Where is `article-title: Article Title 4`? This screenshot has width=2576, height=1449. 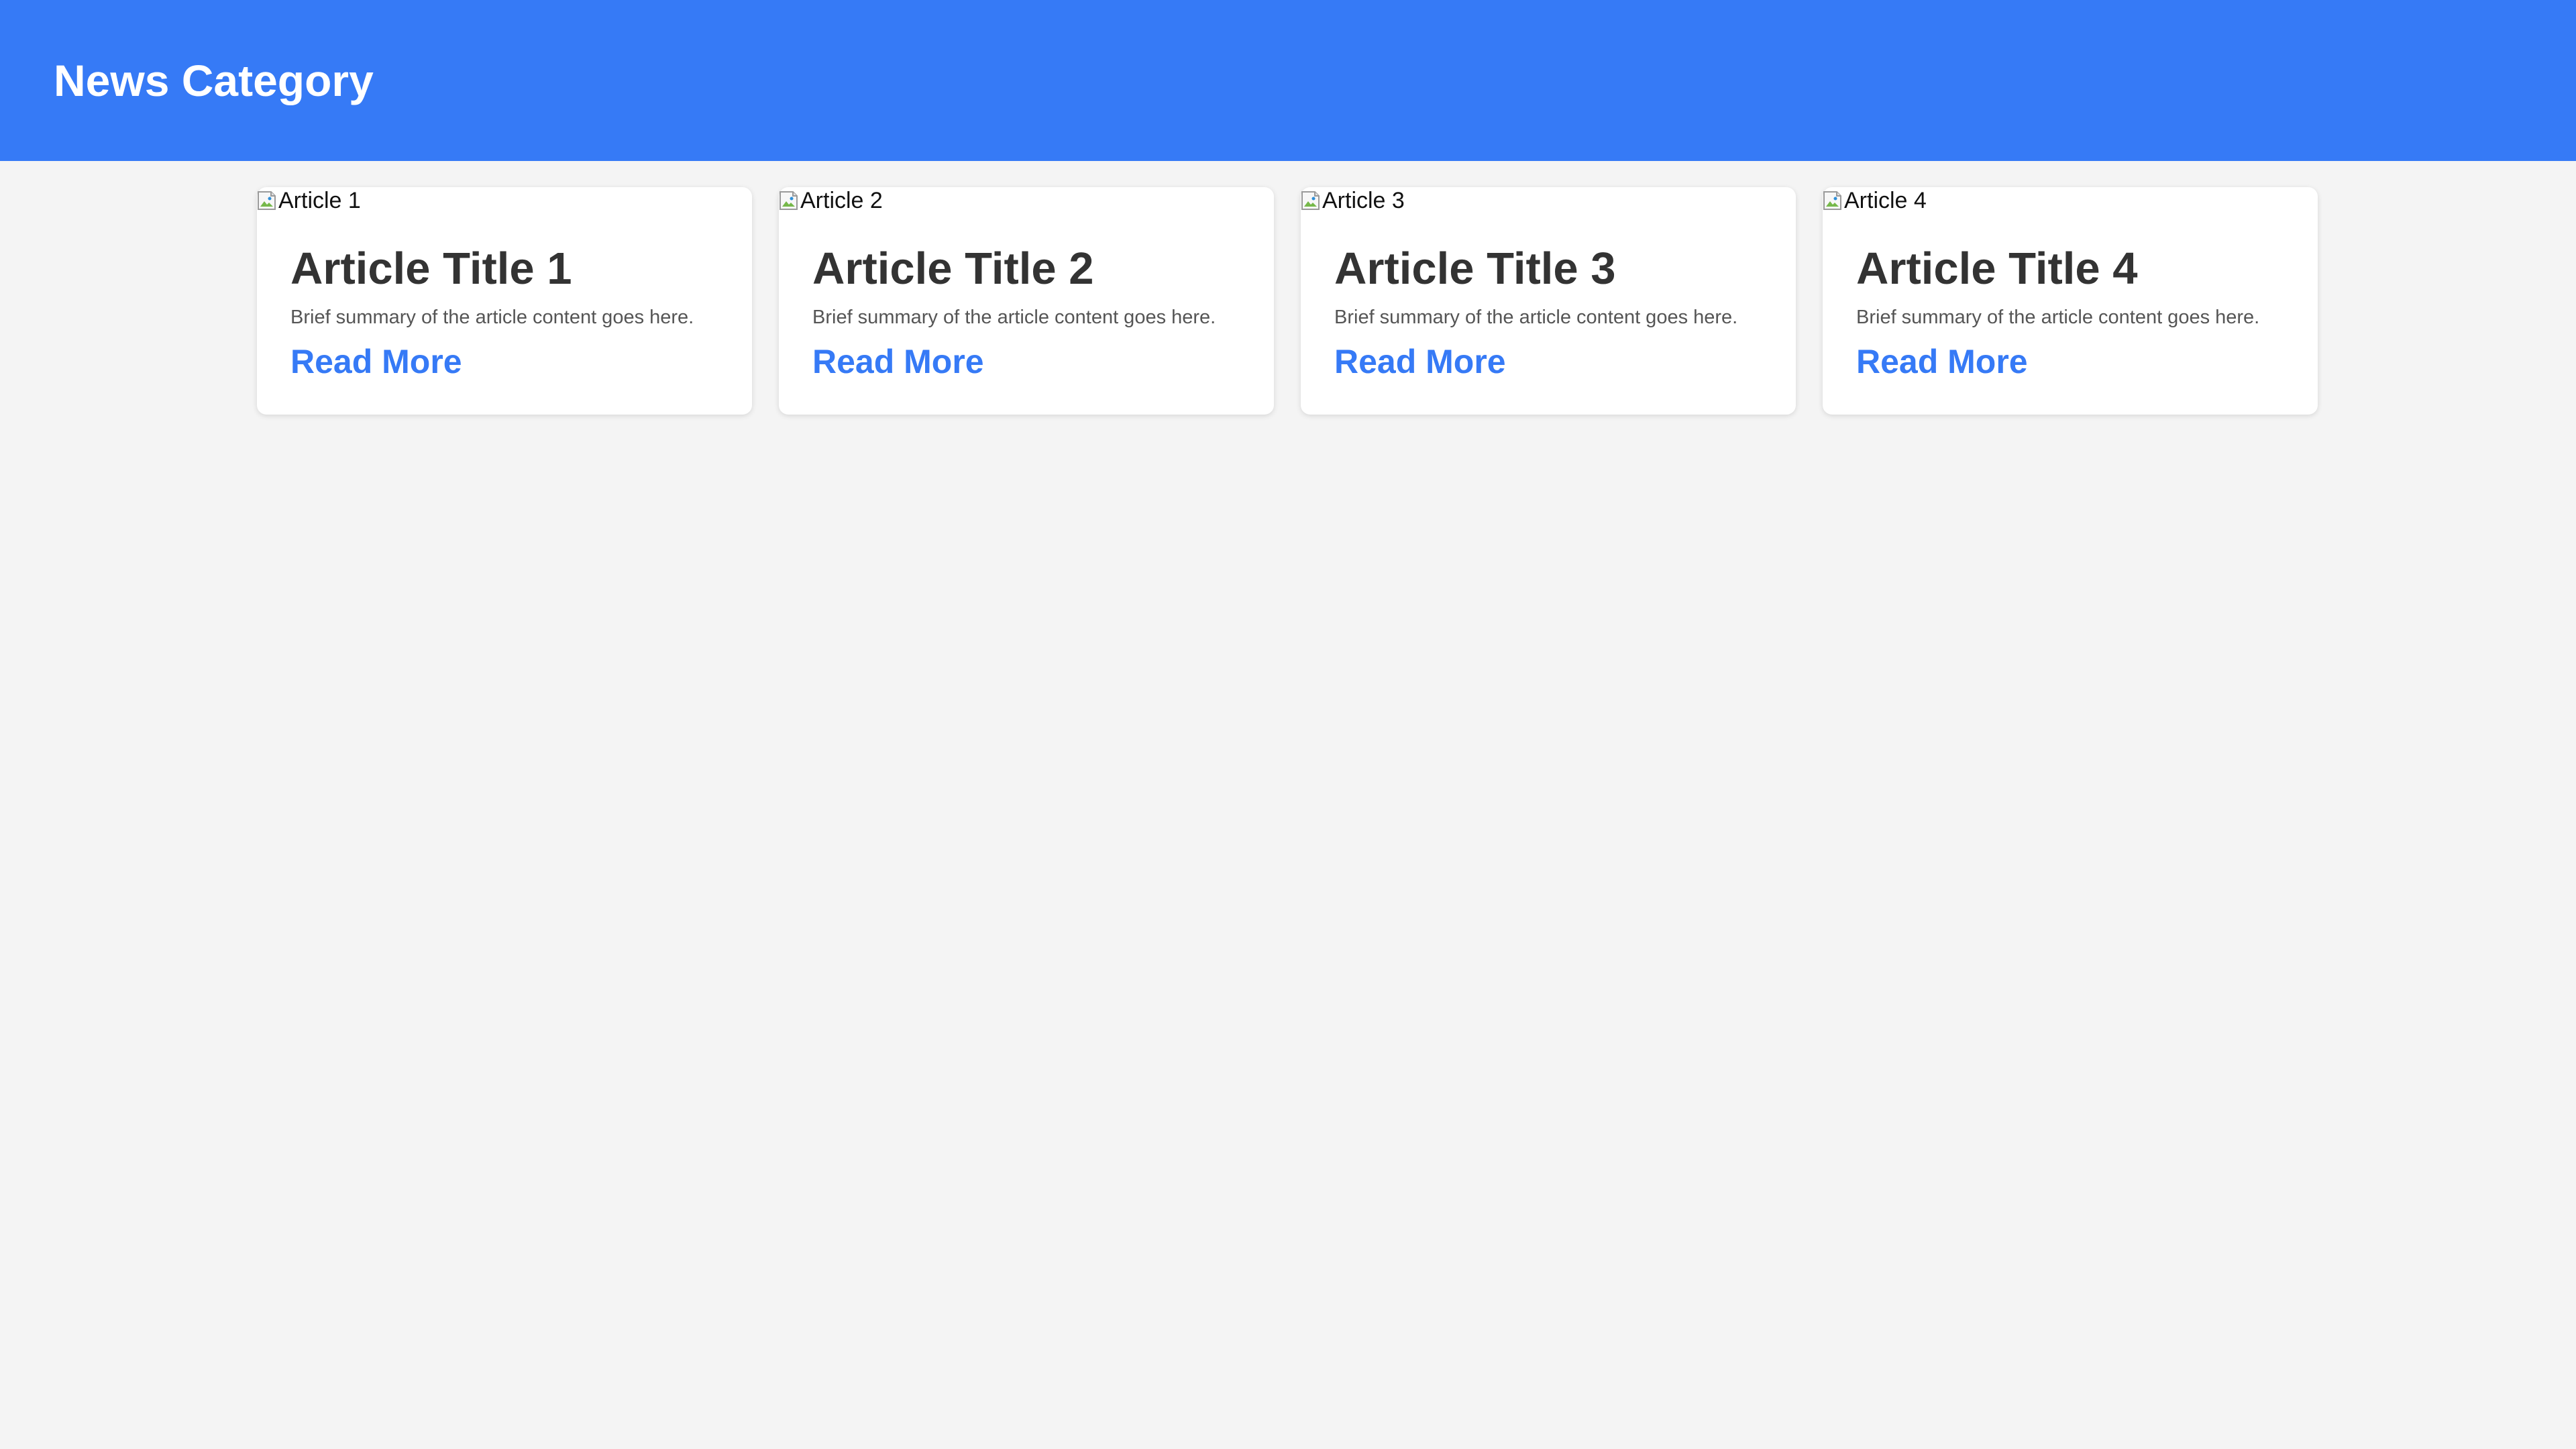
article-title: Article Title 4 is located at coordinates (1997, 269).